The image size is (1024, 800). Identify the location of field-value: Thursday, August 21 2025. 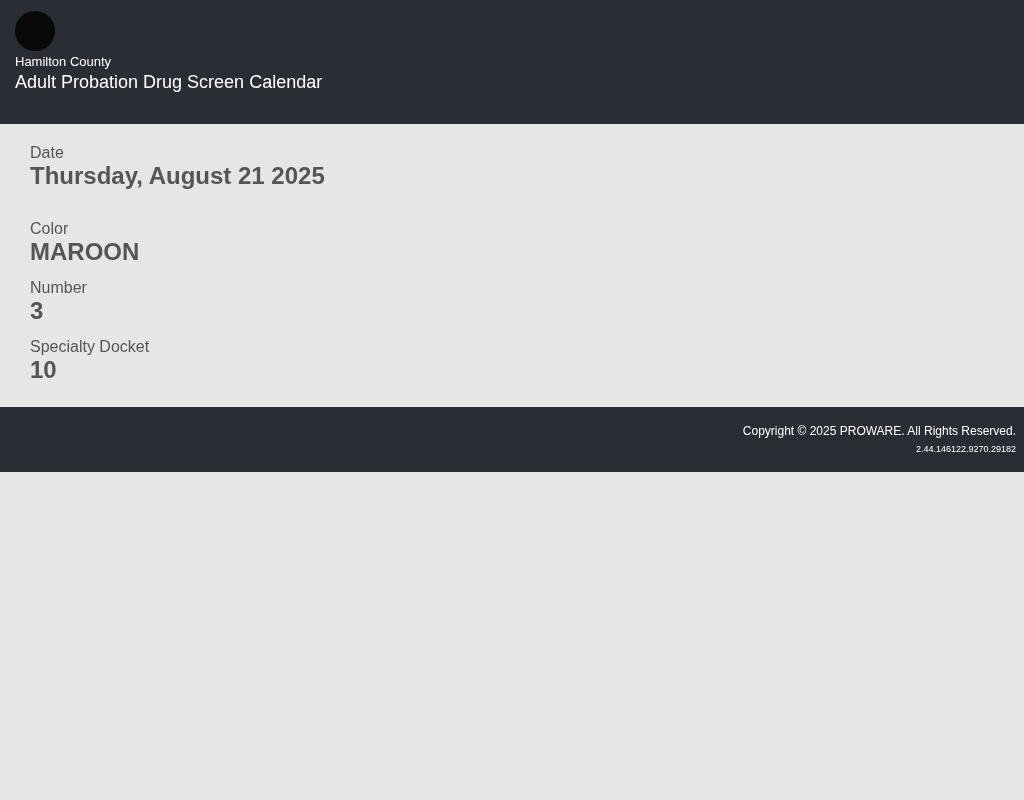
(177, 176).